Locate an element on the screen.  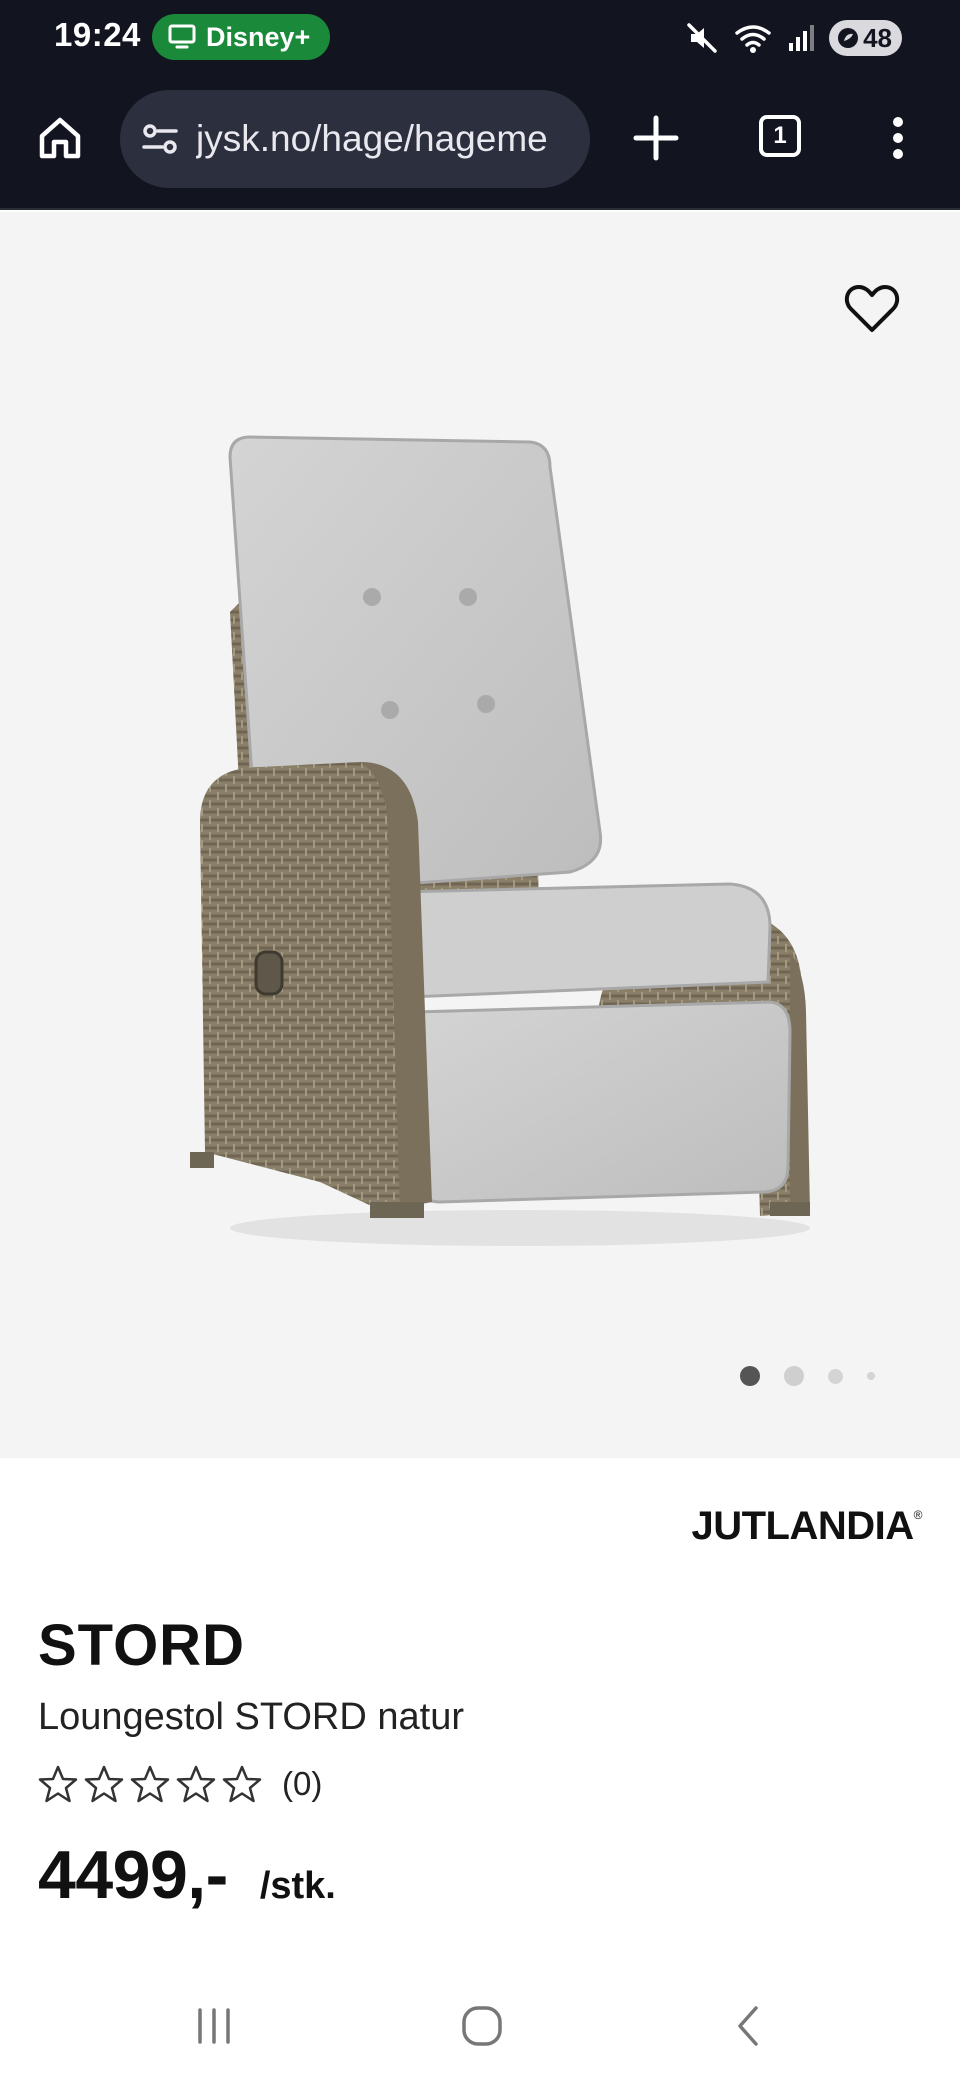
site-settings-icon is located at coordinates (160, 139).